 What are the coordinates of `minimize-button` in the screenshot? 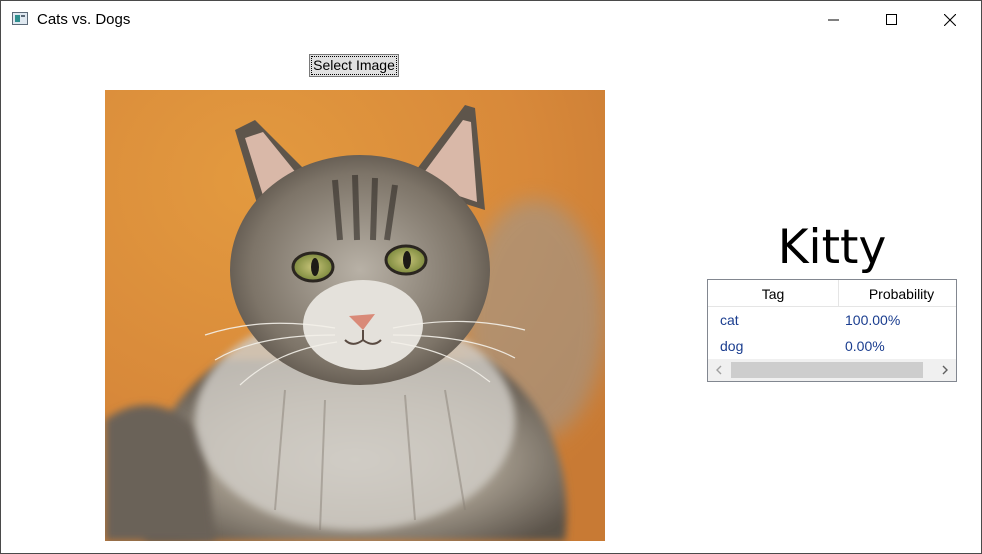 It's located at (834, 20).